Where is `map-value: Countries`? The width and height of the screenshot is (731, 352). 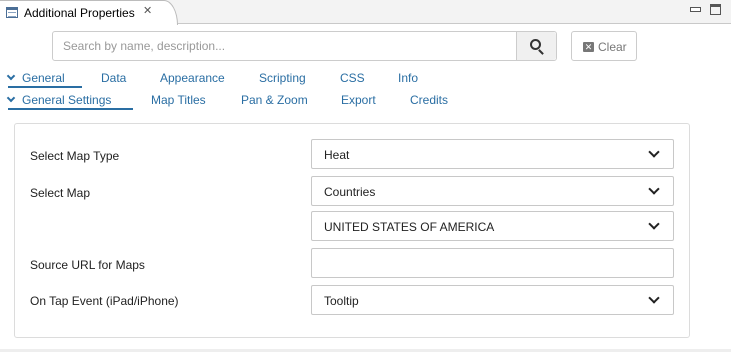
map-value: Countries is located at coordinates (350, 192).